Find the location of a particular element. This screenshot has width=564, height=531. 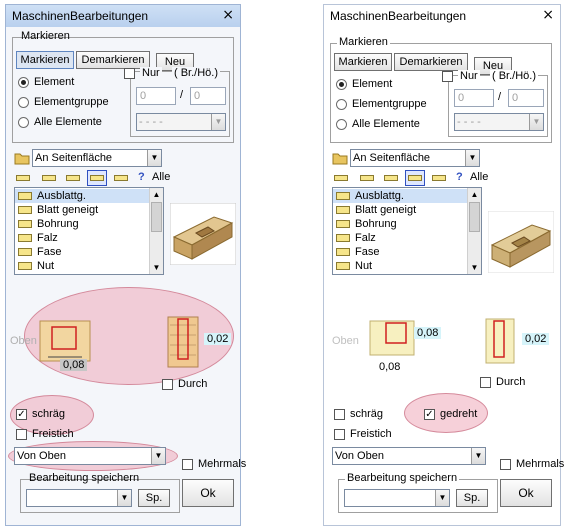

radio-elementgruppe-label: Elementgruppe is located at coordinates (71, 102).